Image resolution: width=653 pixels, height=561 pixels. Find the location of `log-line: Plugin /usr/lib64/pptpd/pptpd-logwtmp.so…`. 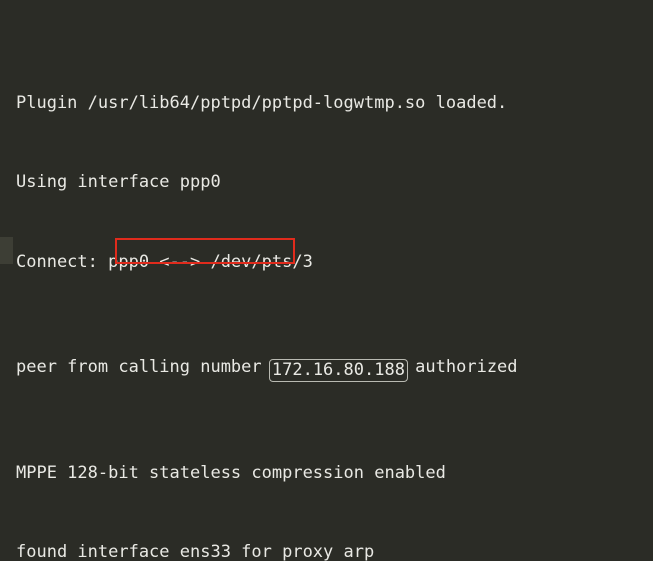

log-line: Plugin /usr/lib64/pptpd/pptpd-logwtmp.so… is located at coordinates (262, 103).